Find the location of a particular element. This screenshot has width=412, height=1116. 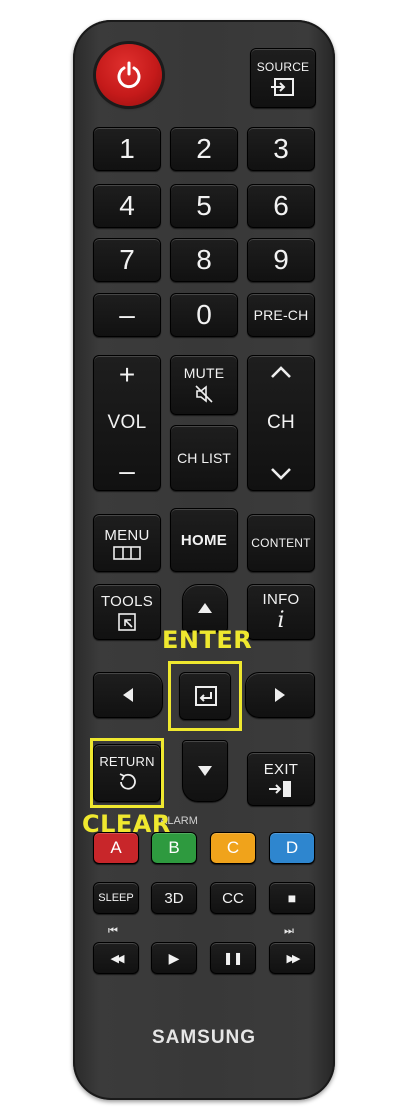

home-button: HOME is located at coordinates (204, 540).